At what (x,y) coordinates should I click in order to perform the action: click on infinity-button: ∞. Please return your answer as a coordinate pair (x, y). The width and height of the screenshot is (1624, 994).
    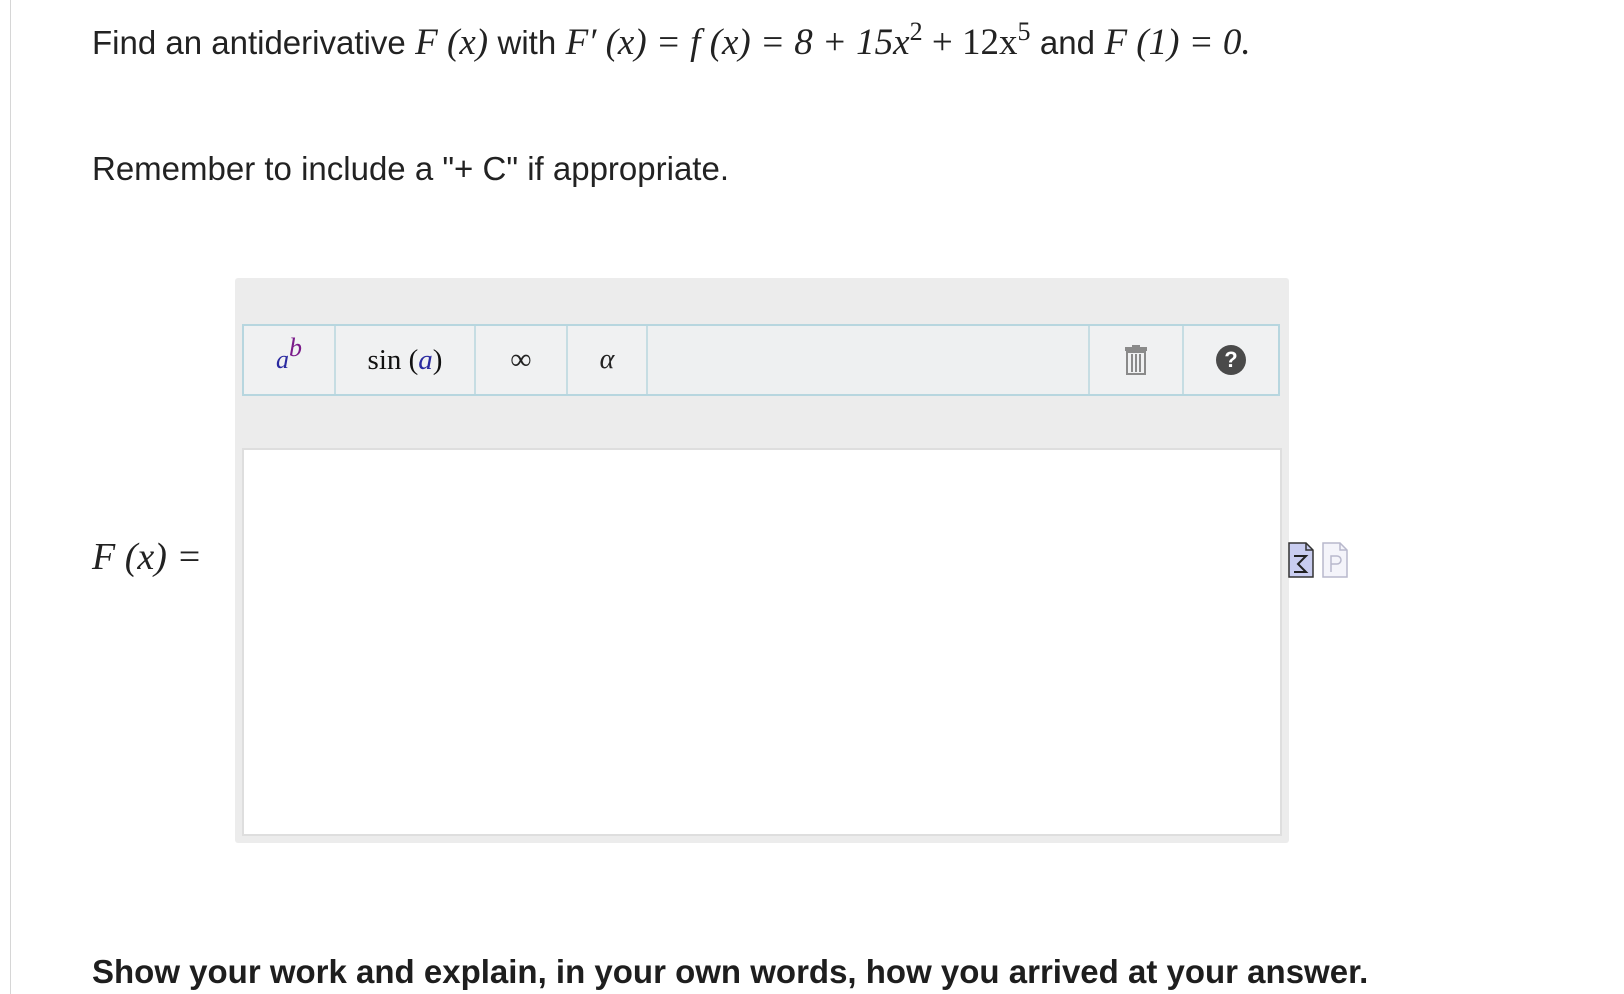
    Looking at the image, I should click on (522, 360).